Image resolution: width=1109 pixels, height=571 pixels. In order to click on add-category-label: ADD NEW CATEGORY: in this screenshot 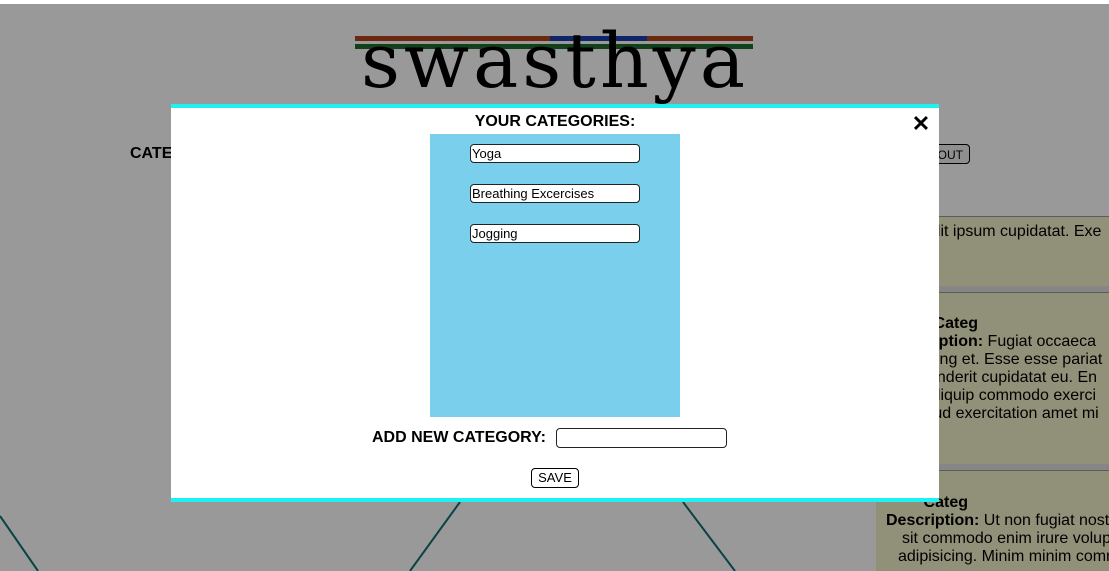, I will do `click(459, 437)`.